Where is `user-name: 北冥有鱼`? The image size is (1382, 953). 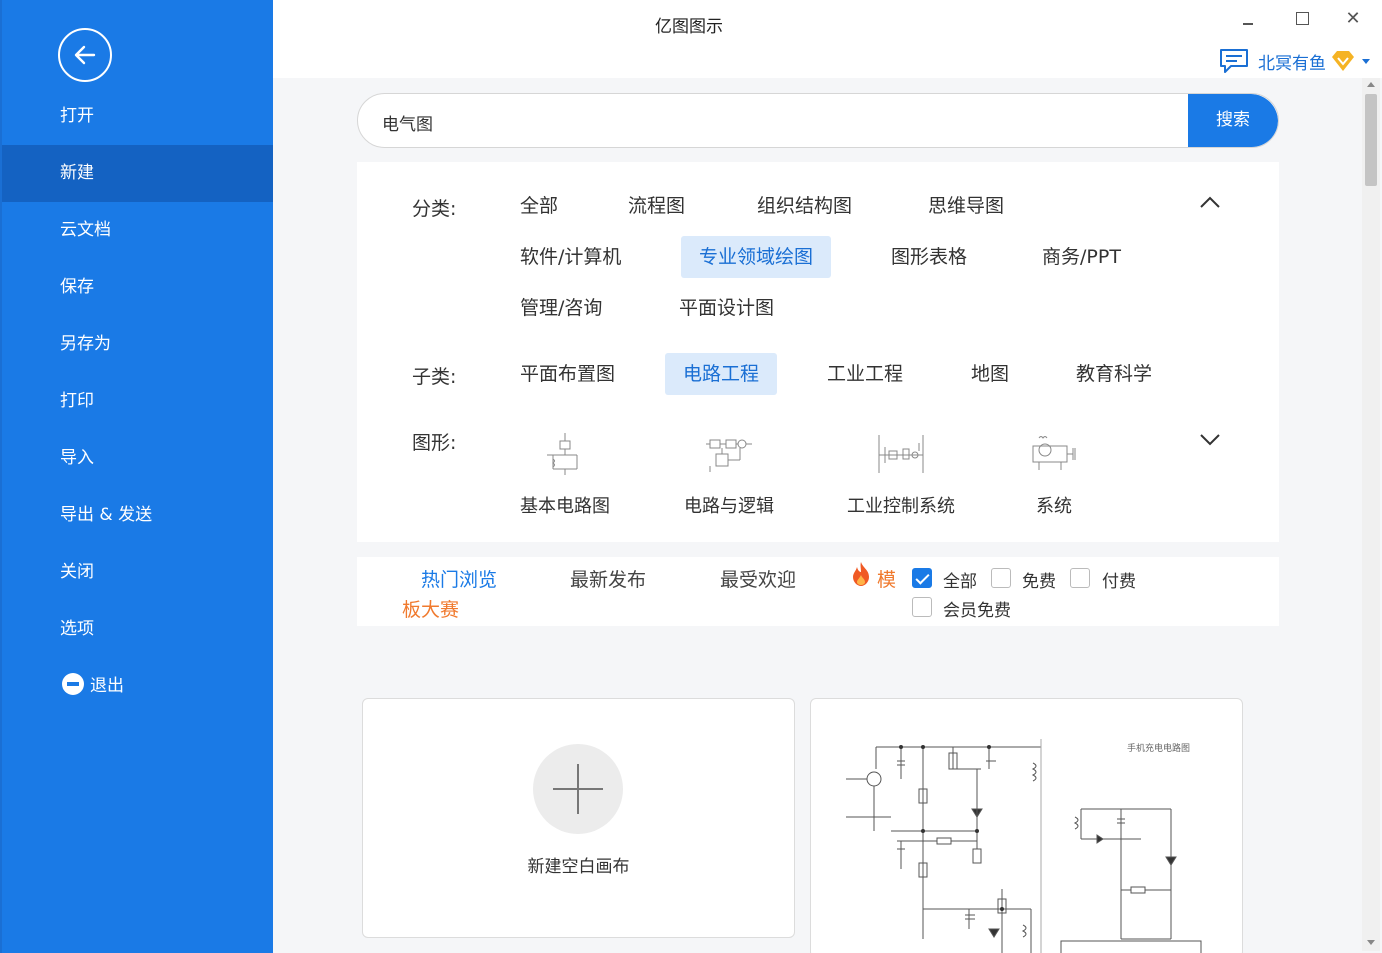 user-name: 北冥有鱼 is located at coordinates (1292, 63).